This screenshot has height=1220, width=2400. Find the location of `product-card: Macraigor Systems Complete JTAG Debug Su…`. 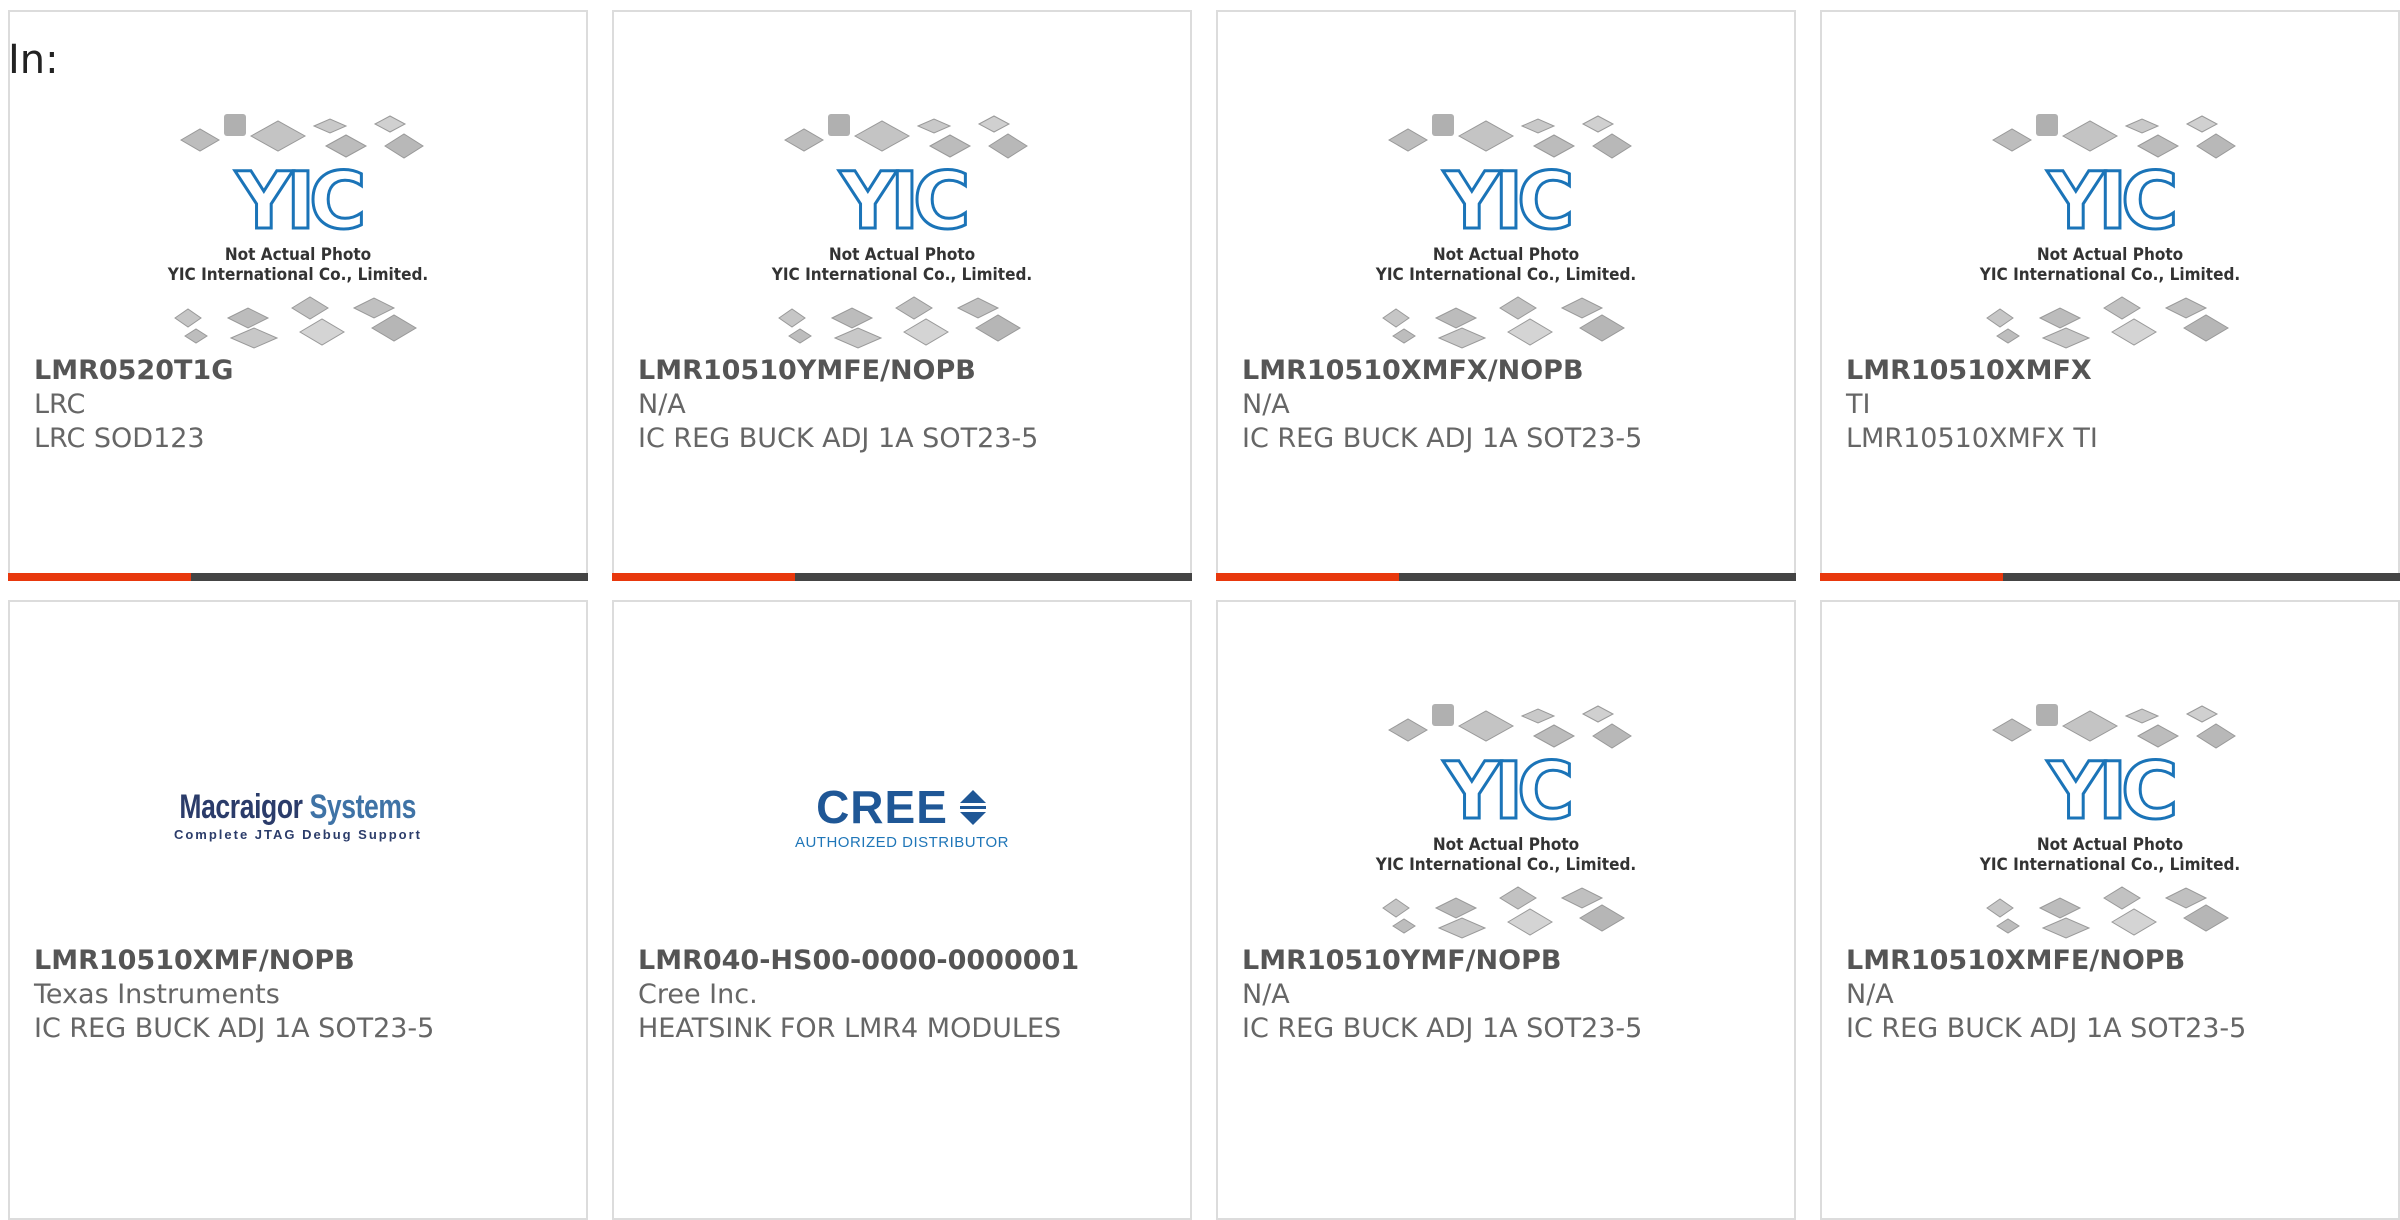

product-card: Macraigor Systems Complete JTAG Debug Su… is located at coordinates (298, 910).